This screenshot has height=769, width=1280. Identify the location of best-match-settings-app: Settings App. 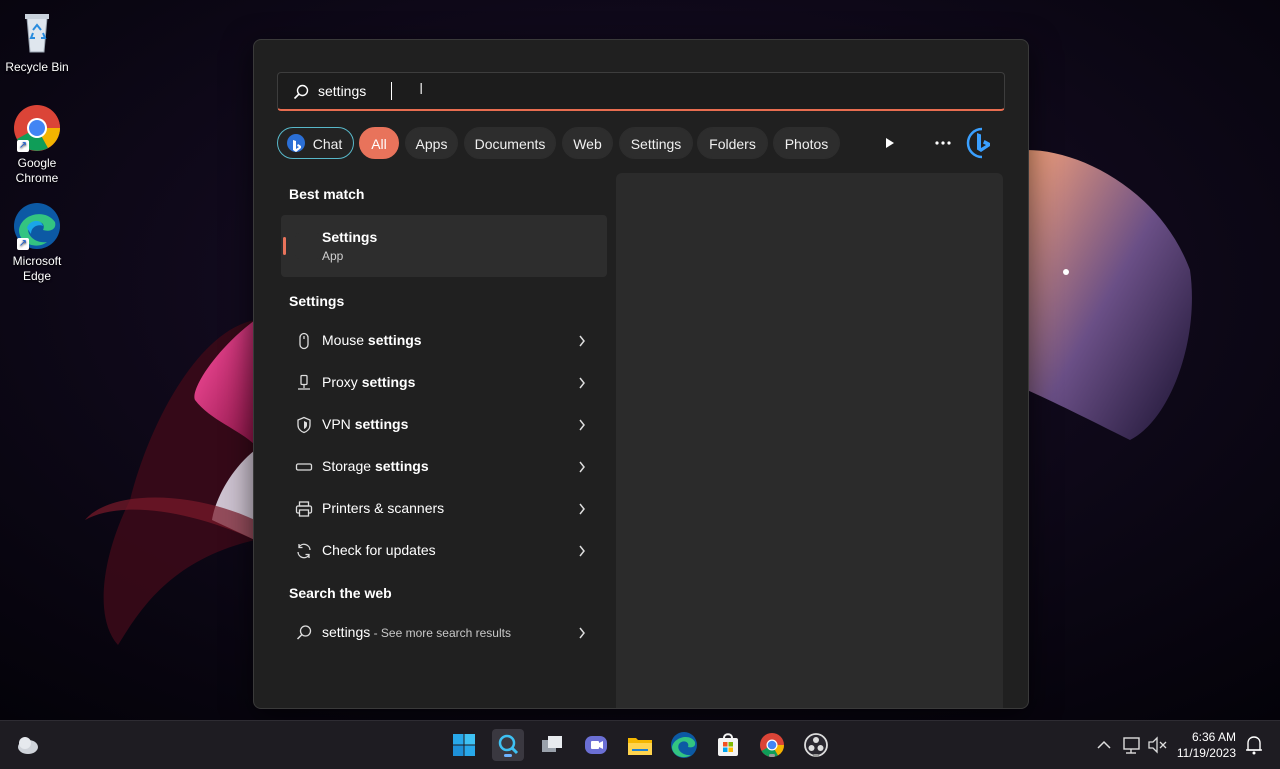
(444, 246).